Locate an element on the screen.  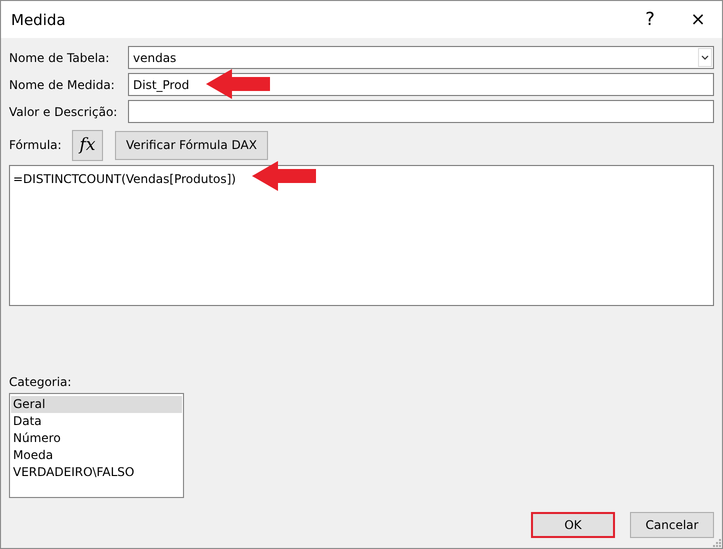
cancel-button: Cancelar is located at coordinates (672, 525).